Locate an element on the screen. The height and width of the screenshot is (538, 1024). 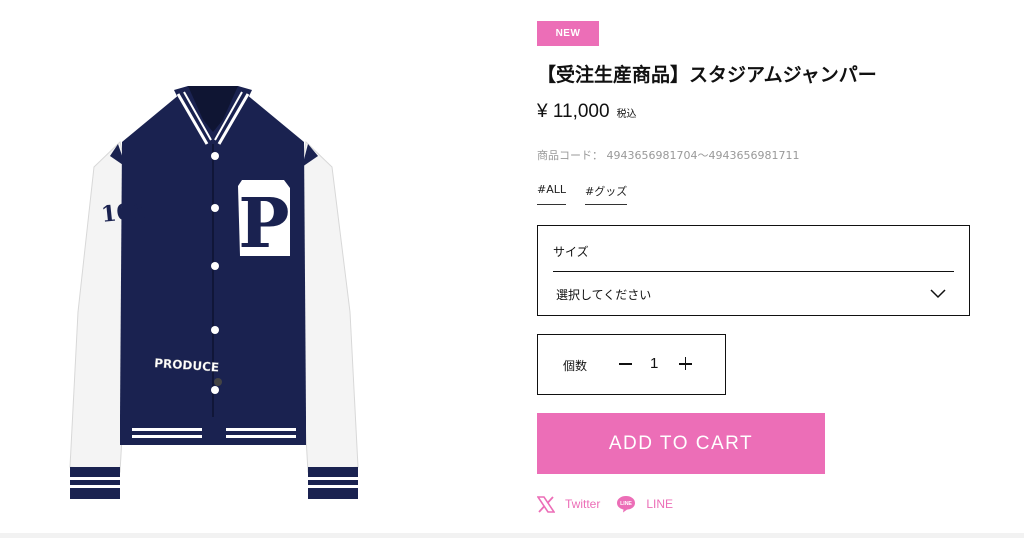
line-logo-icon: LINE is located at coordinates (626, 504).